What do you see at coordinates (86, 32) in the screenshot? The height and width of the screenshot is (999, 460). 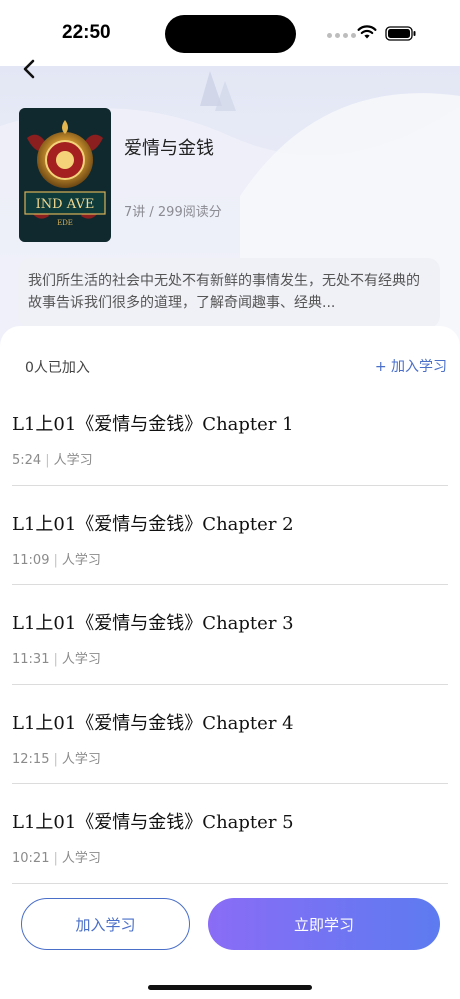 I see `status-time: 22:50` at bounding box center [86, 32].